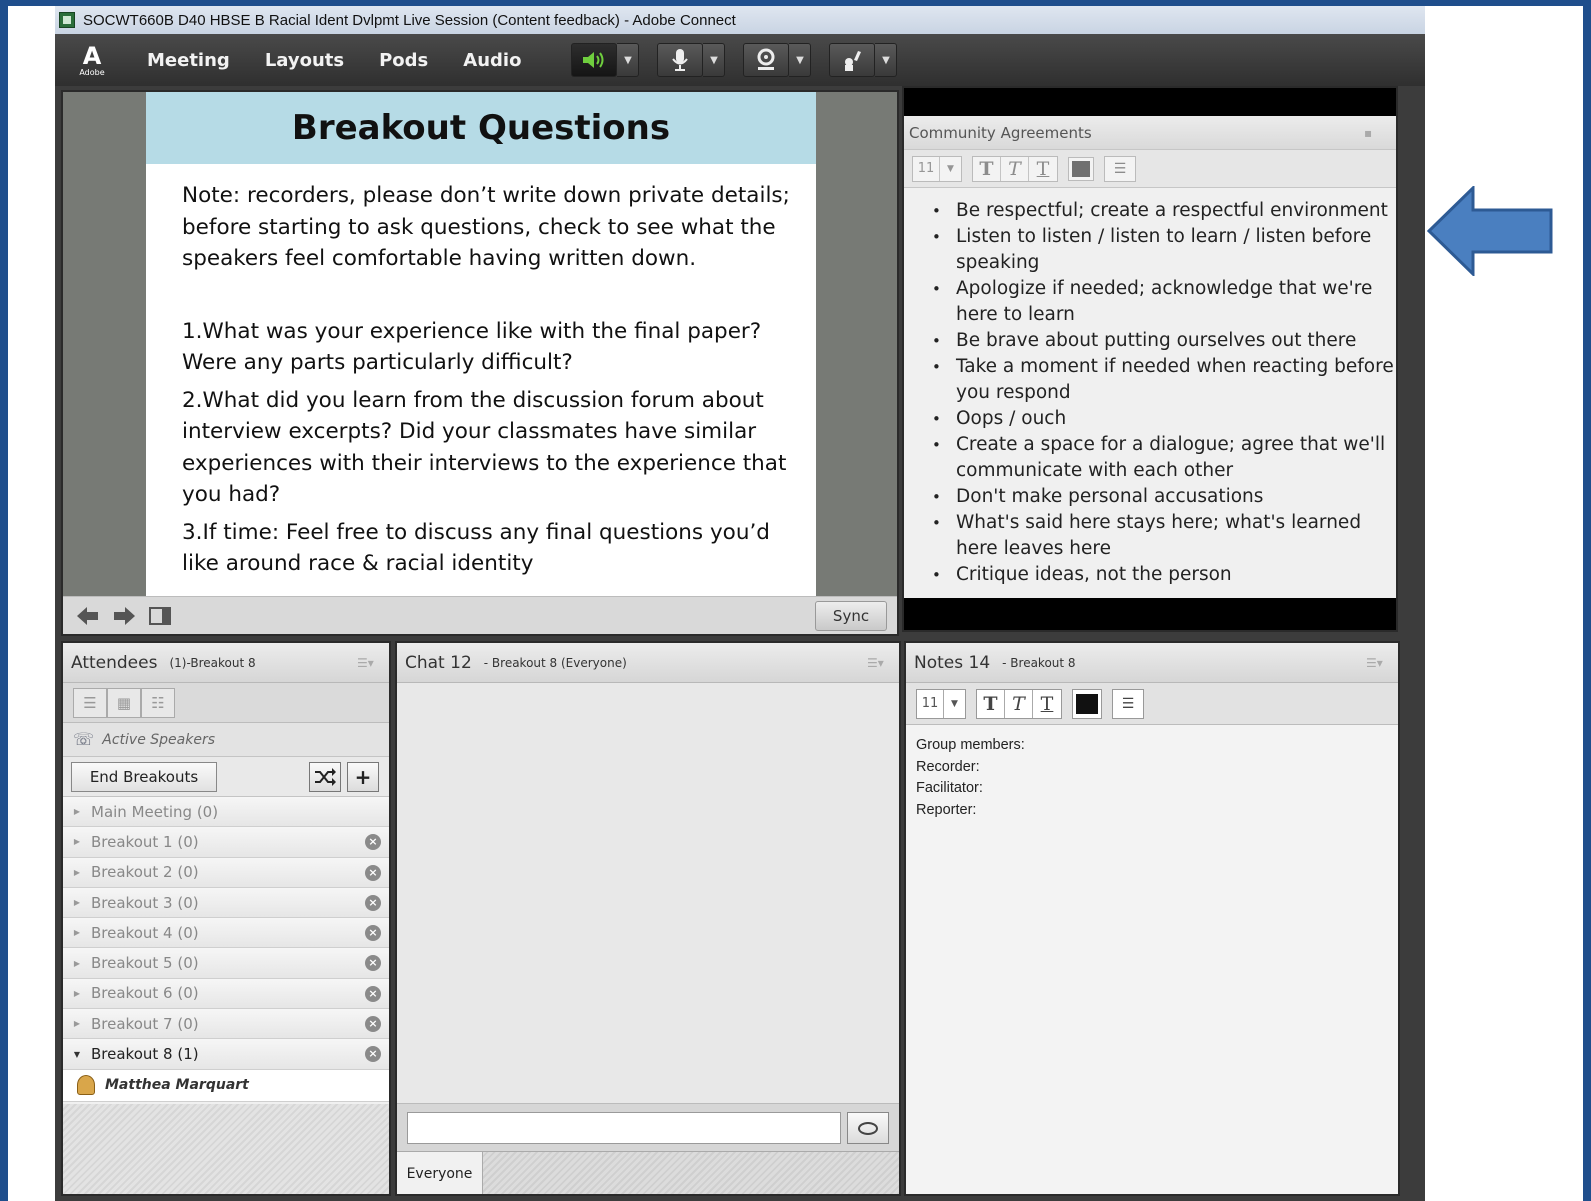 This screenshot has height=1201, width=1591. What do you see at coordinates (952, 662) in the screenshot?
I see `notes-title: Notes 14` at bounding box center [952, 662].